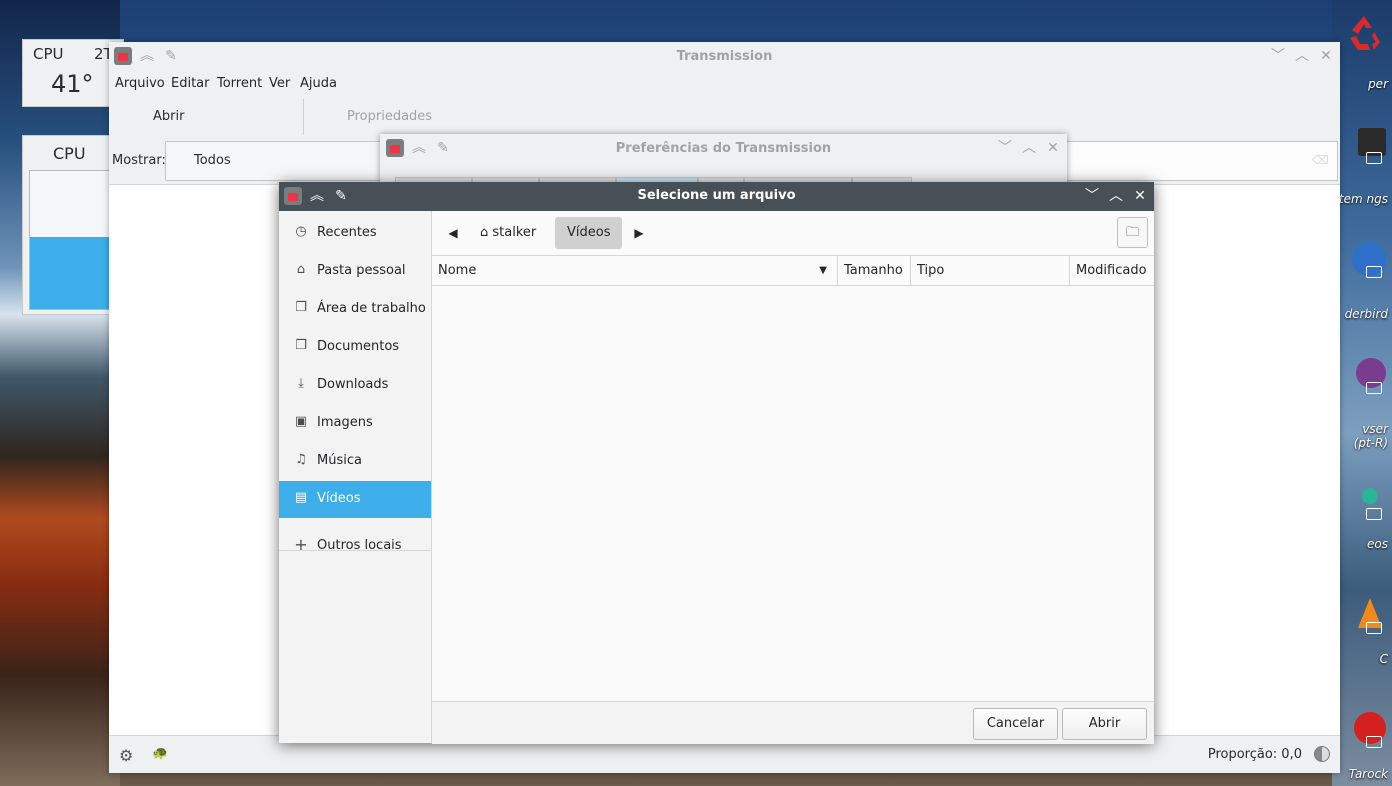  Describe the element at coordinates (1201, 161) in the screenshot. I see `torrent-search-field: ⌫` at that location.